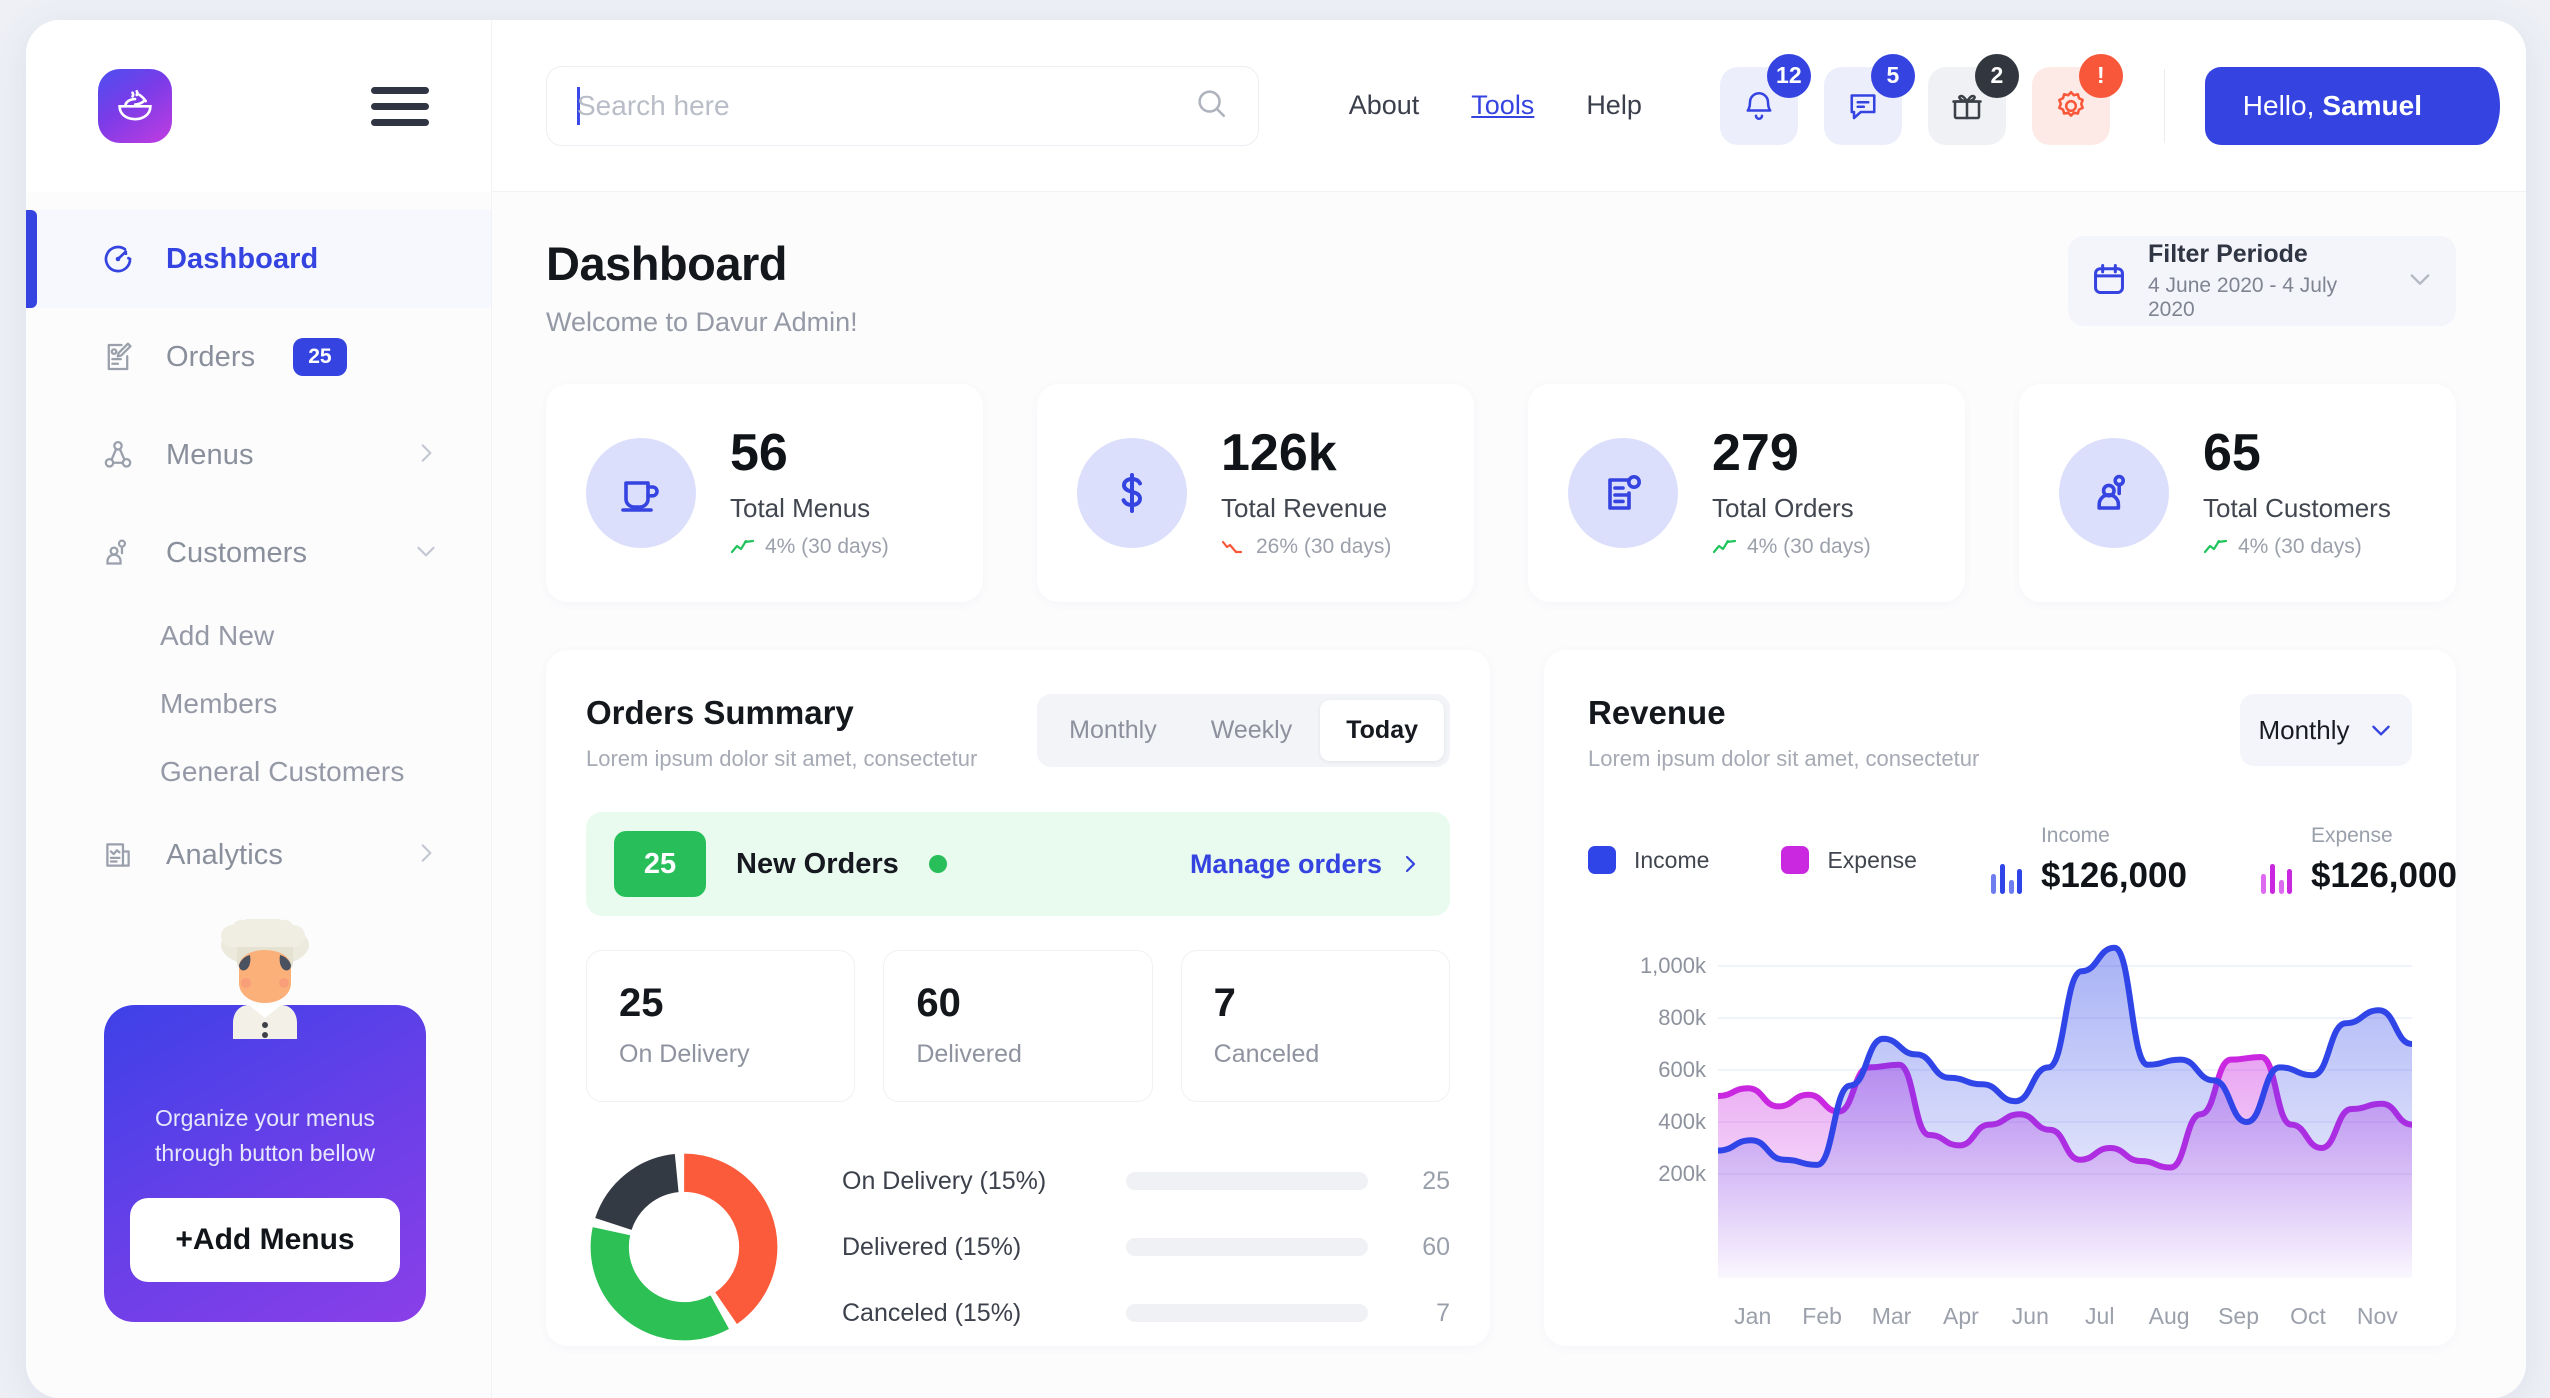  I want to click on promo-line-1: Organize your menus, so click(265, 1118).